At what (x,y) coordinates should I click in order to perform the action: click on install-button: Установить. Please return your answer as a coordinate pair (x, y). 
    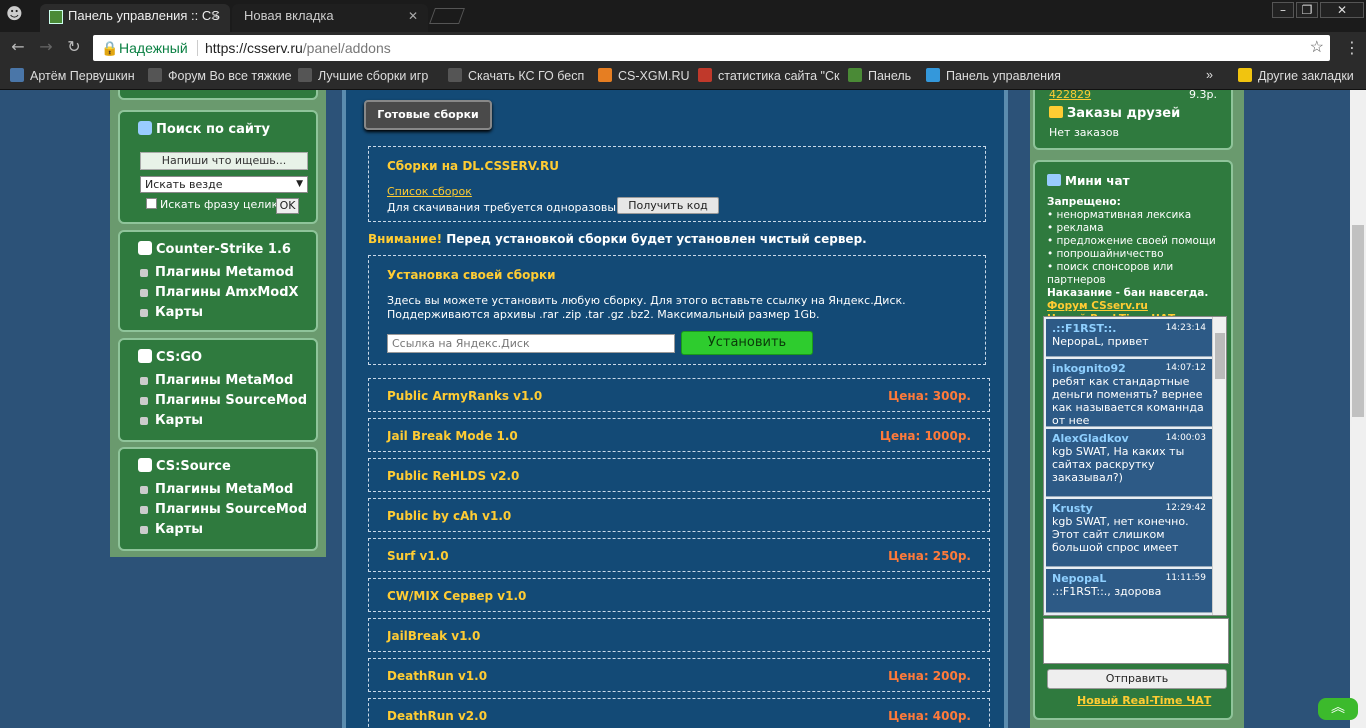
    Looking at the image, I should click on (747, 343).